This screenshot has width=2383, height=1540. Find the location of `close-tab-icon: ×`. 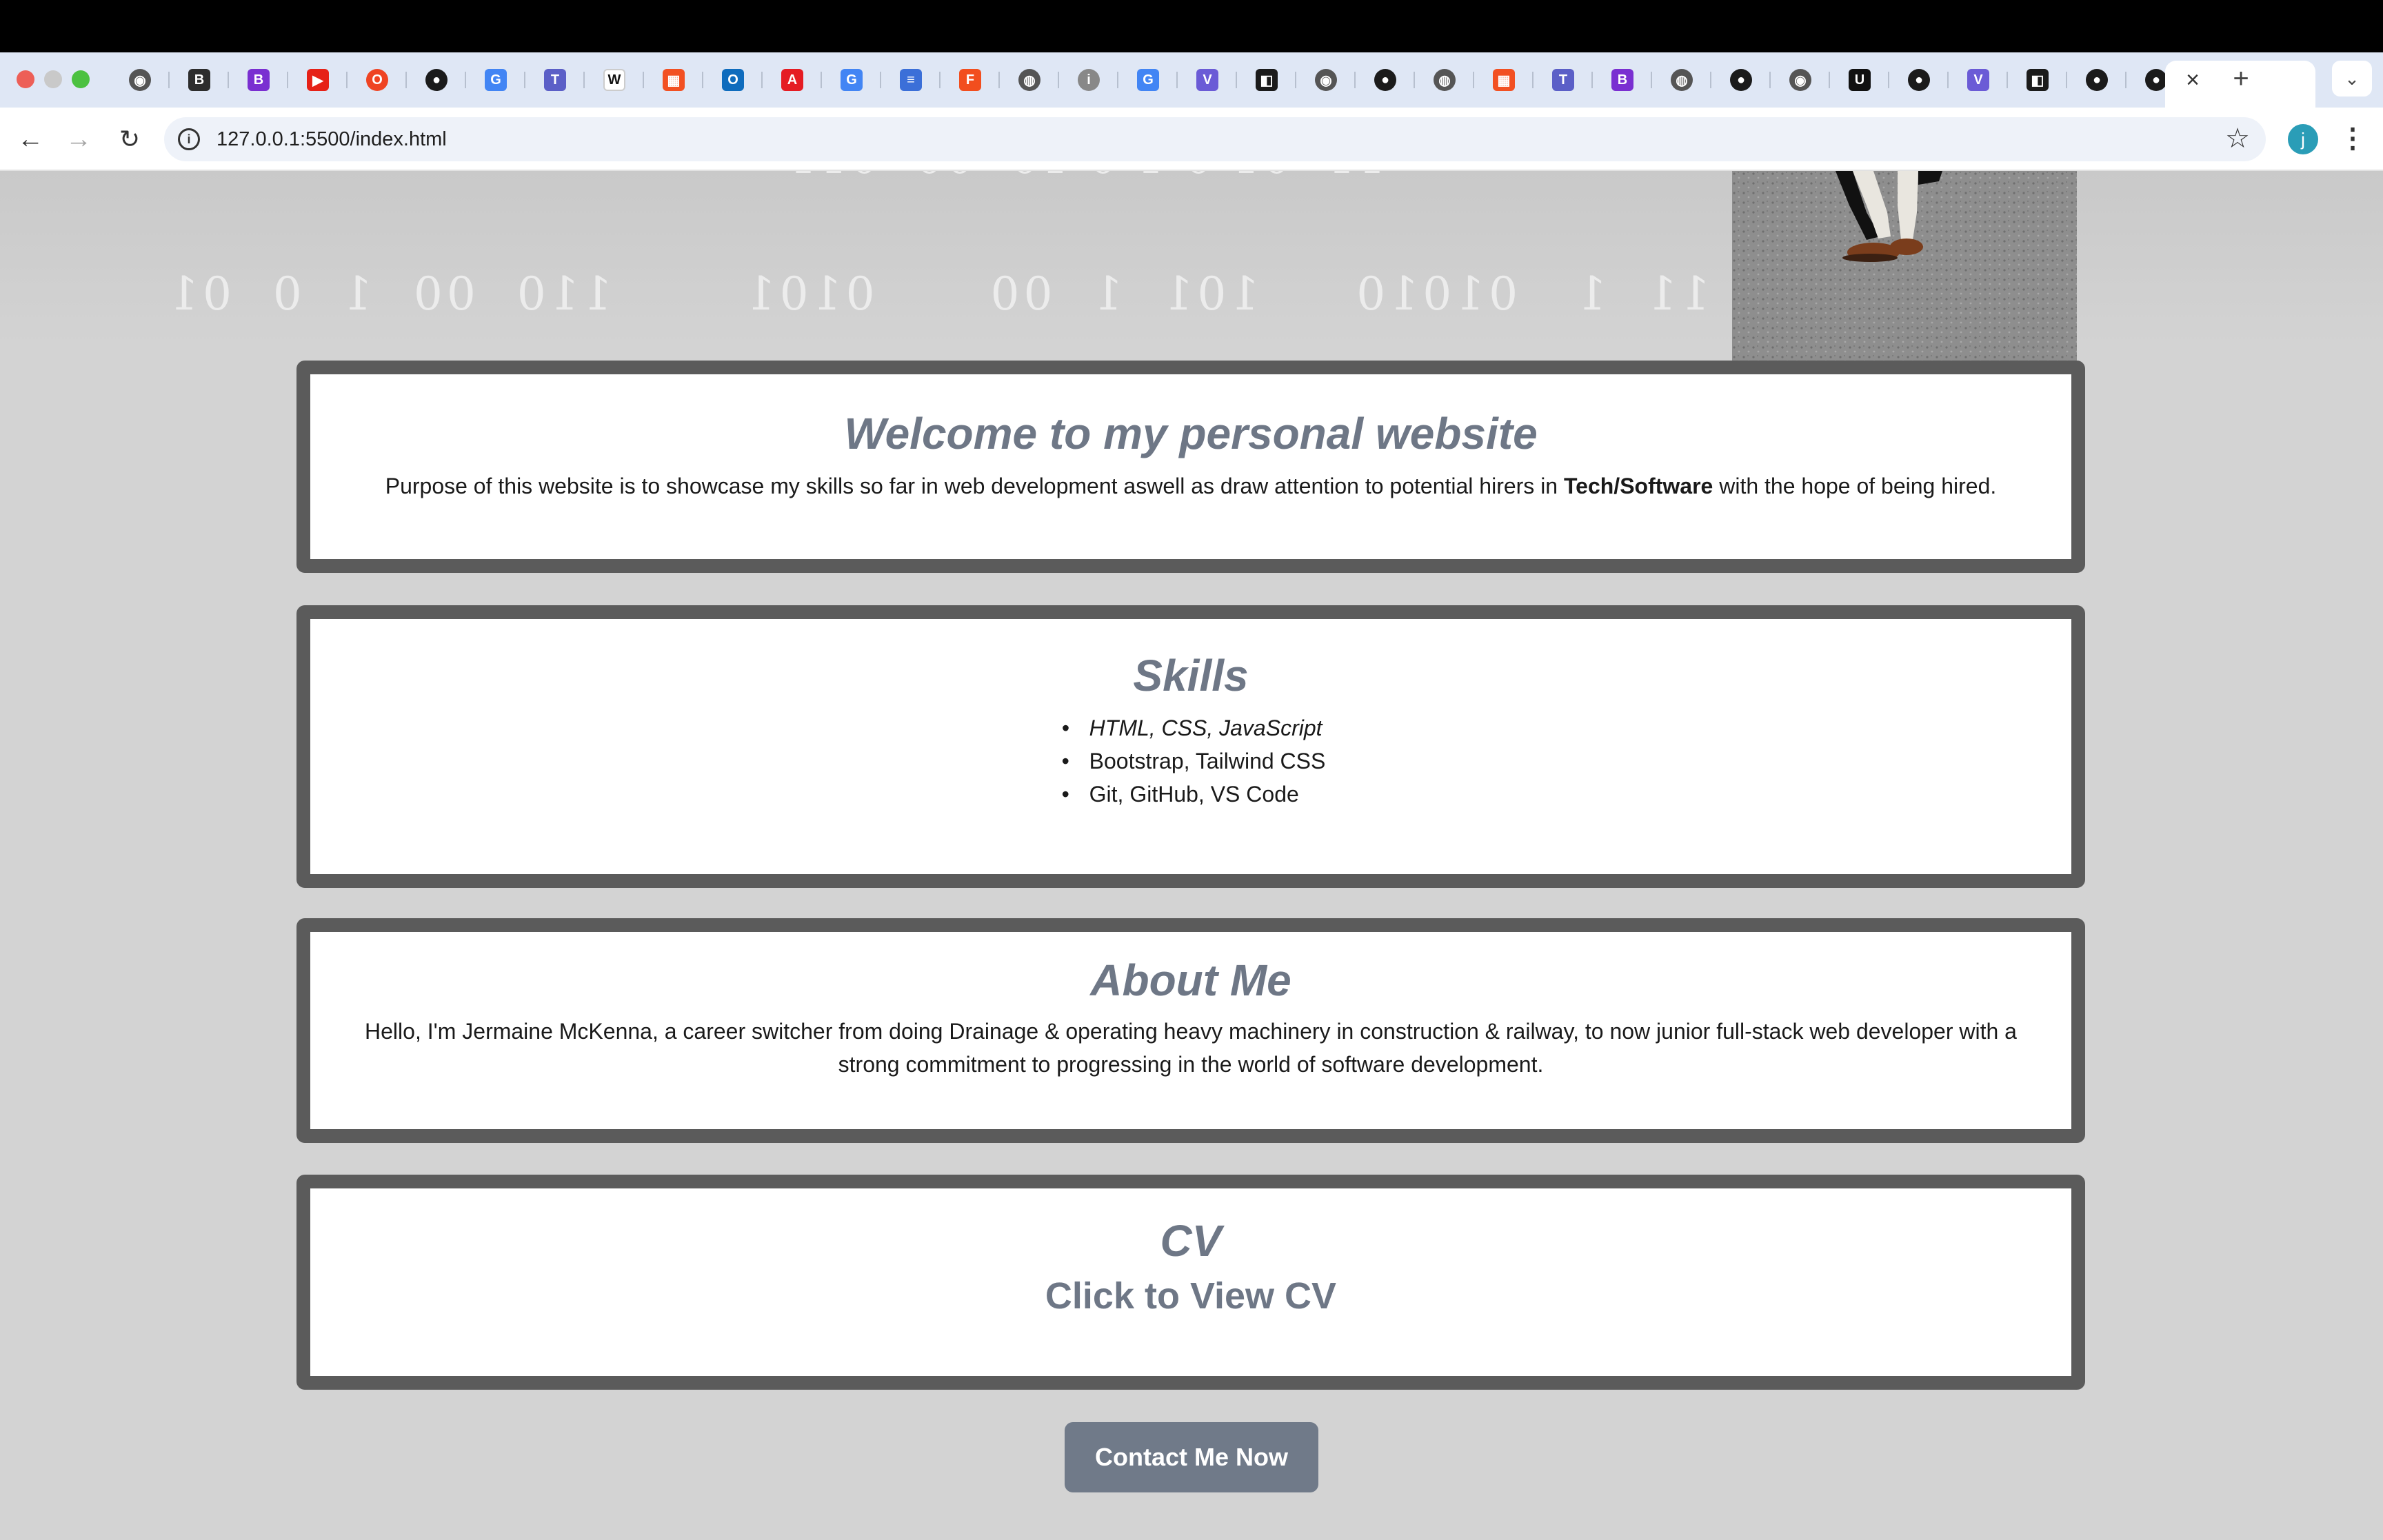

close-tab-icon: × is located at coordinates (2192, 80).